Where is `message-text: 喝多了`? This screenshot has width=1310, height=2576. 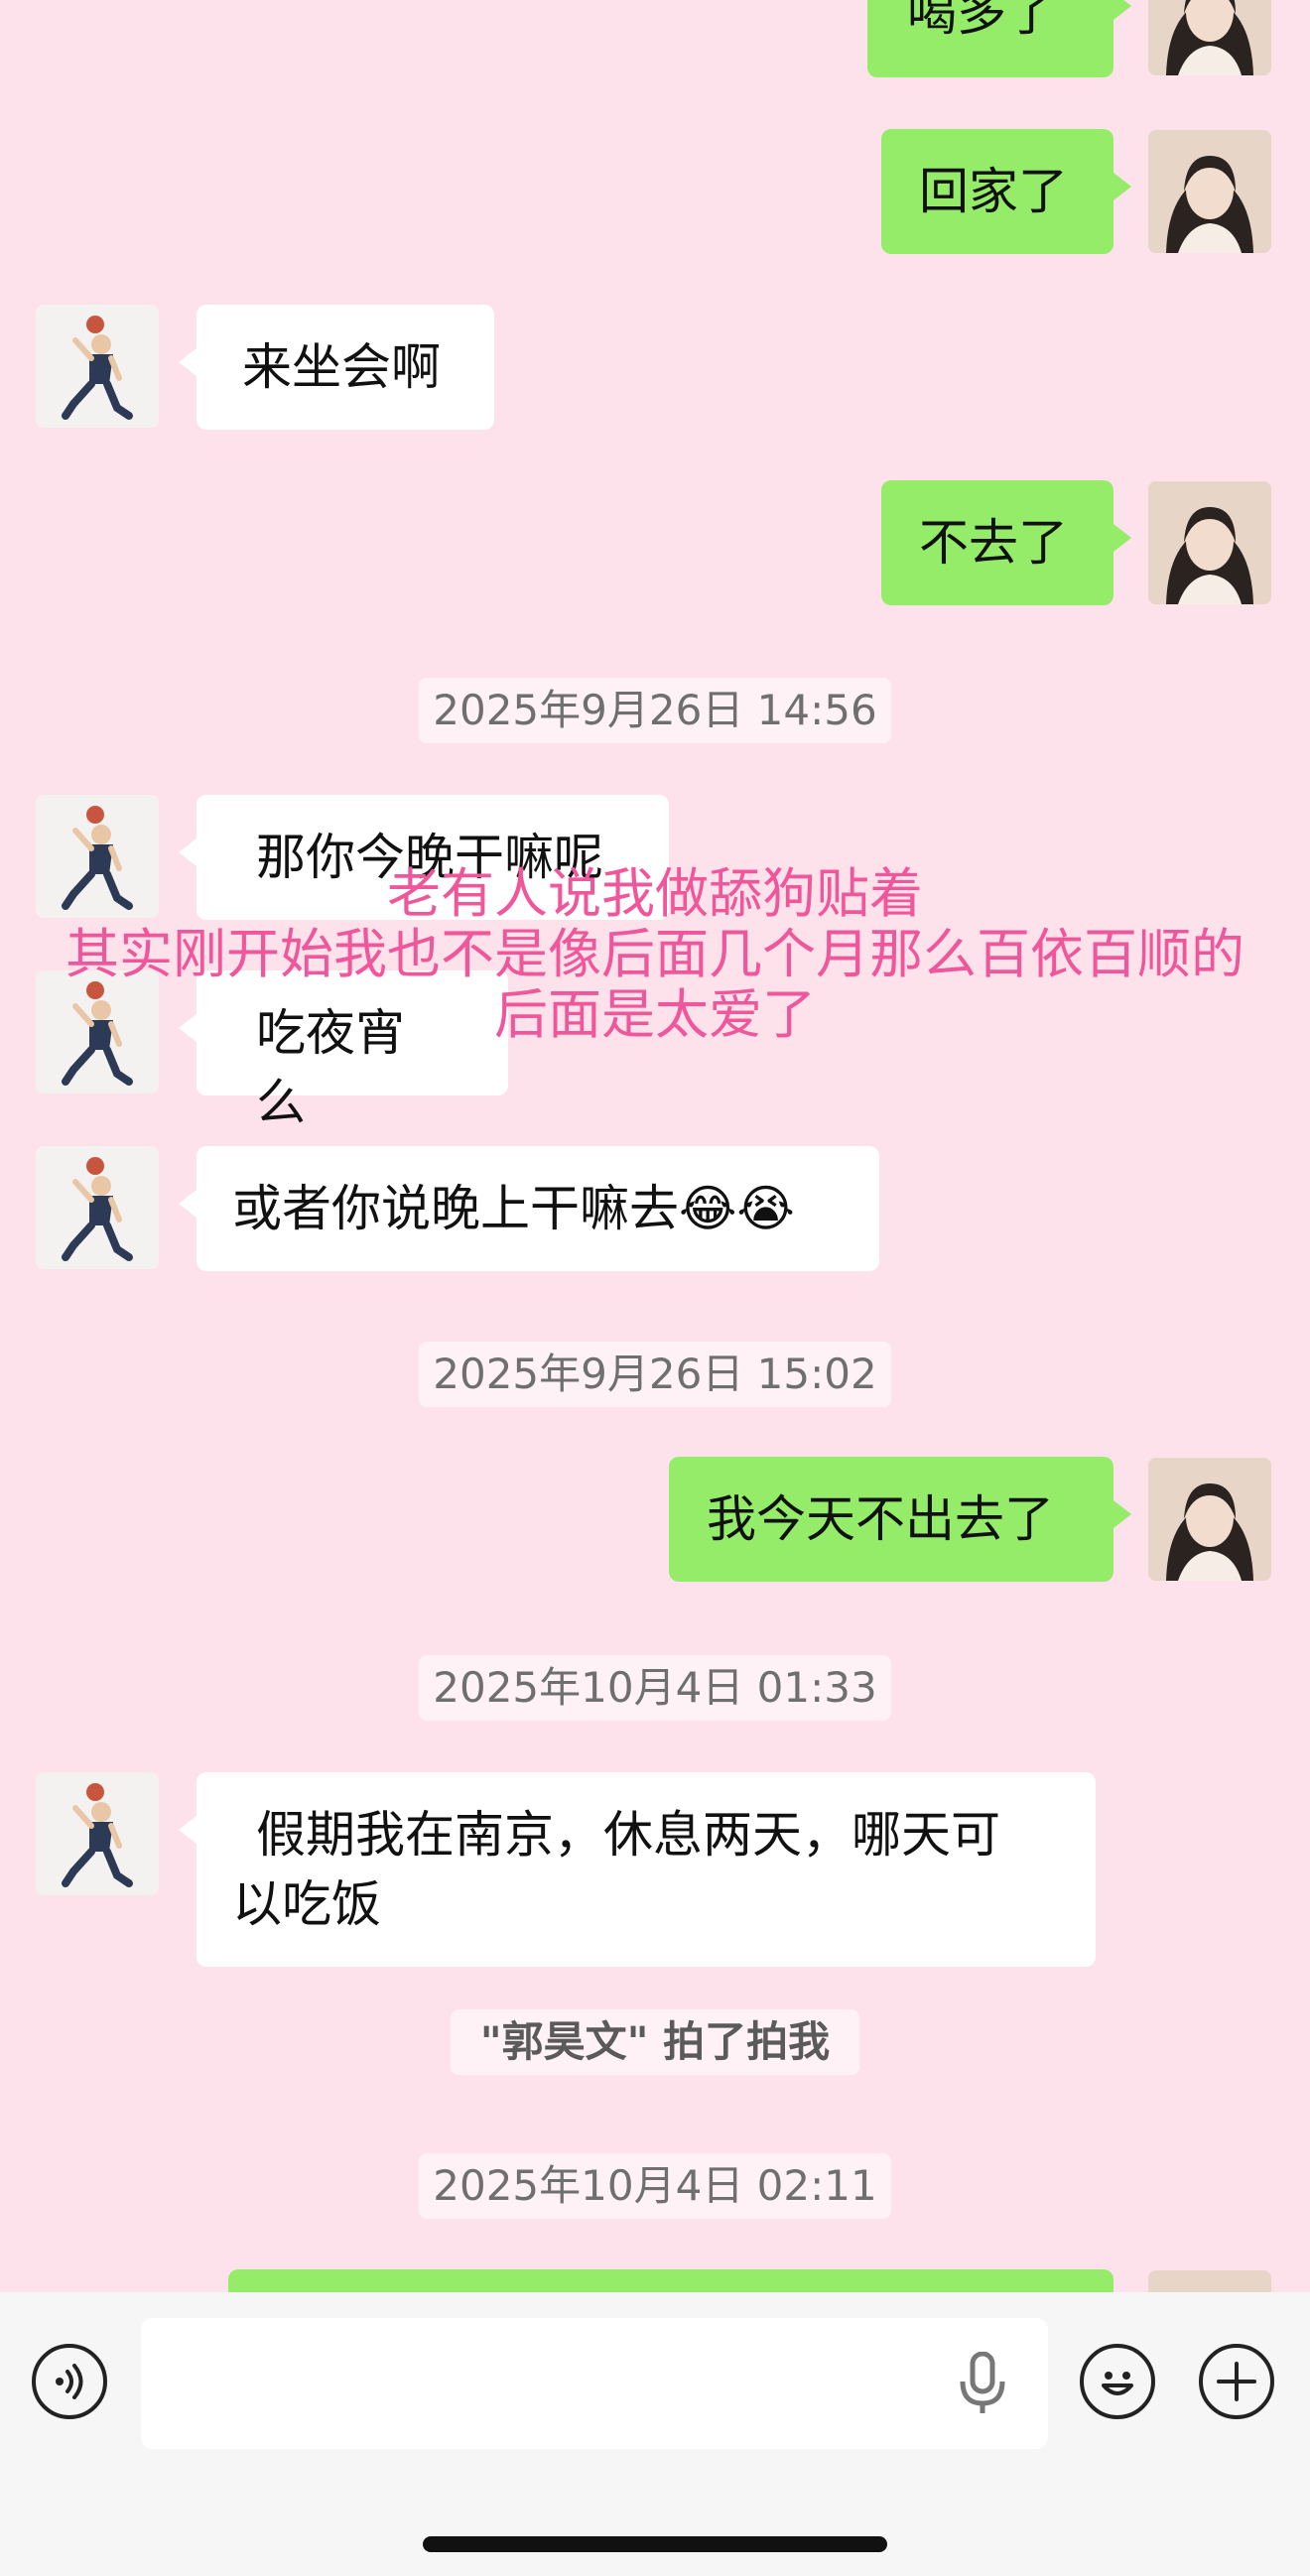 message-text: 喝多了 is located at coordinates (981, 21).